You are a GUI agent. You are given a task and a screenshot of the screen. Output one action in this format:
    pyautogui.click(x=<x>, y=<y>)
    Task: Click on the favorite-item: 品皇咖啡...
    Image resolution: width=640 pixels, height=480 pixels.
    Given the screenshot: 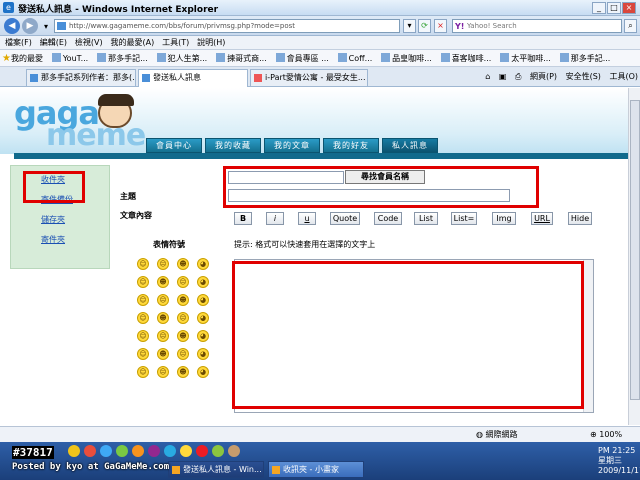 What is the action you would take?
    pyautogui.click(x=406, y=58)
    